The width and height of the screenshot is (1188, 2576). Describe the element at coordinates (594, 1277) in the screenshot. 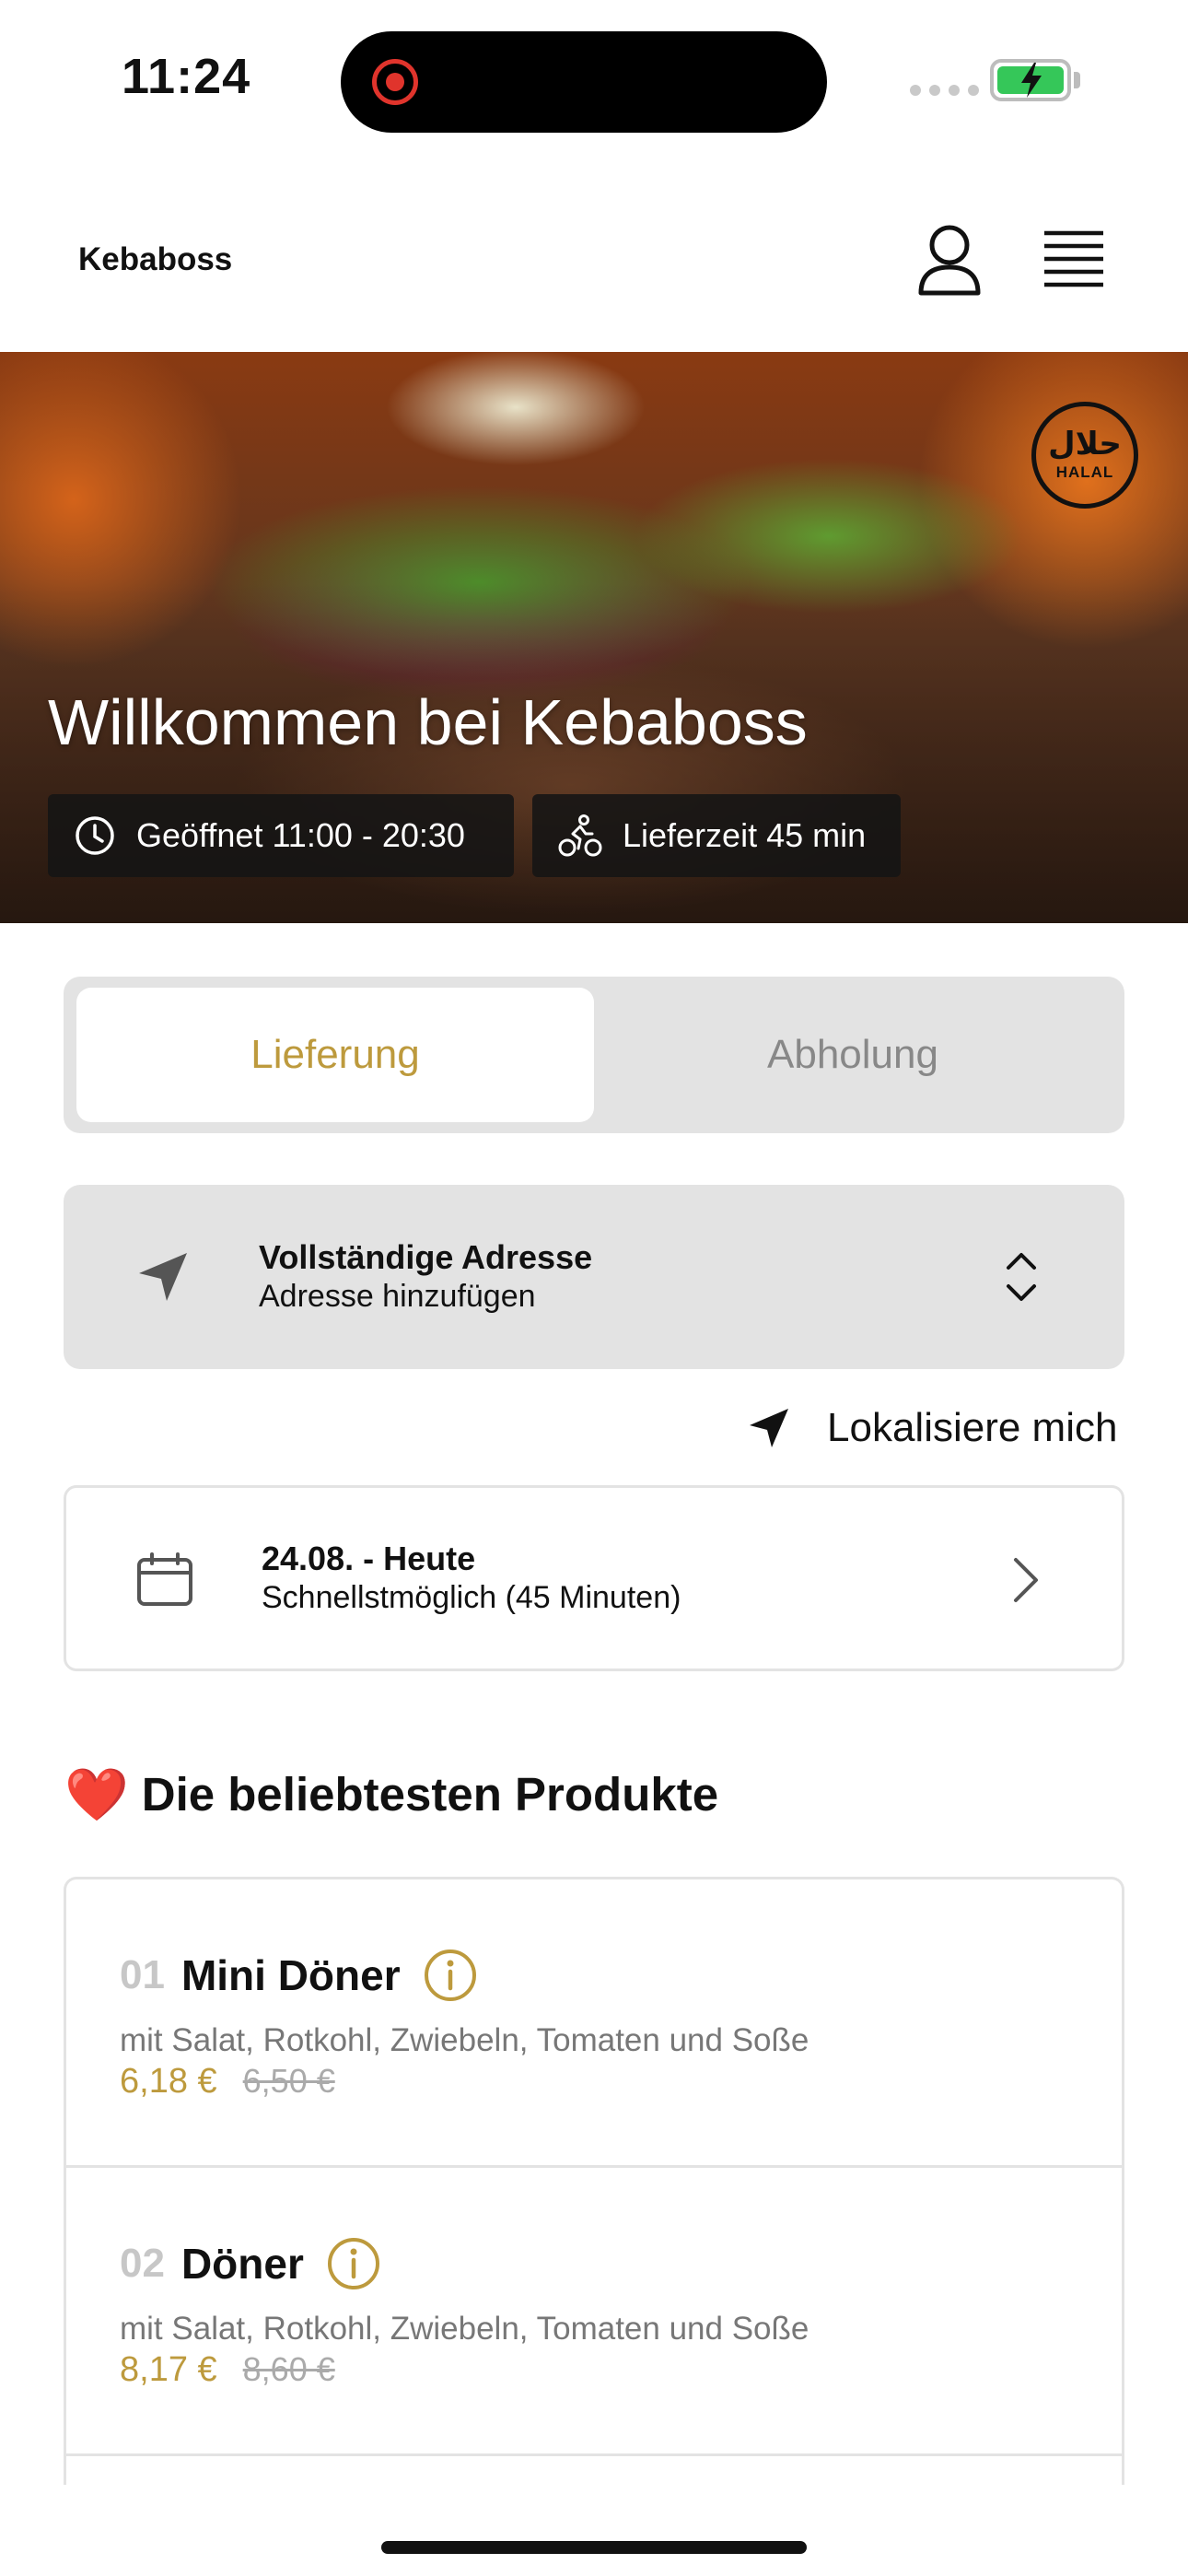

I see `address-selector: Vollständige Adresse Adresse hinzufügen` at that location.